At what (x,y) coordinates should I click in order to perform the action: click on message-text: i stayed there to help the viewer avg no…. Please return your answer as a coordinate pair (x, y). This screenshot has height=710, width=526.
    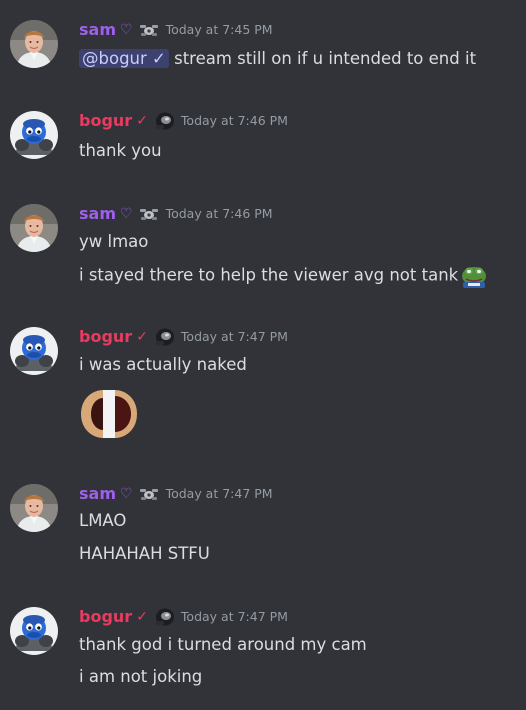
    Looking at the image, I should click on (283, 276).